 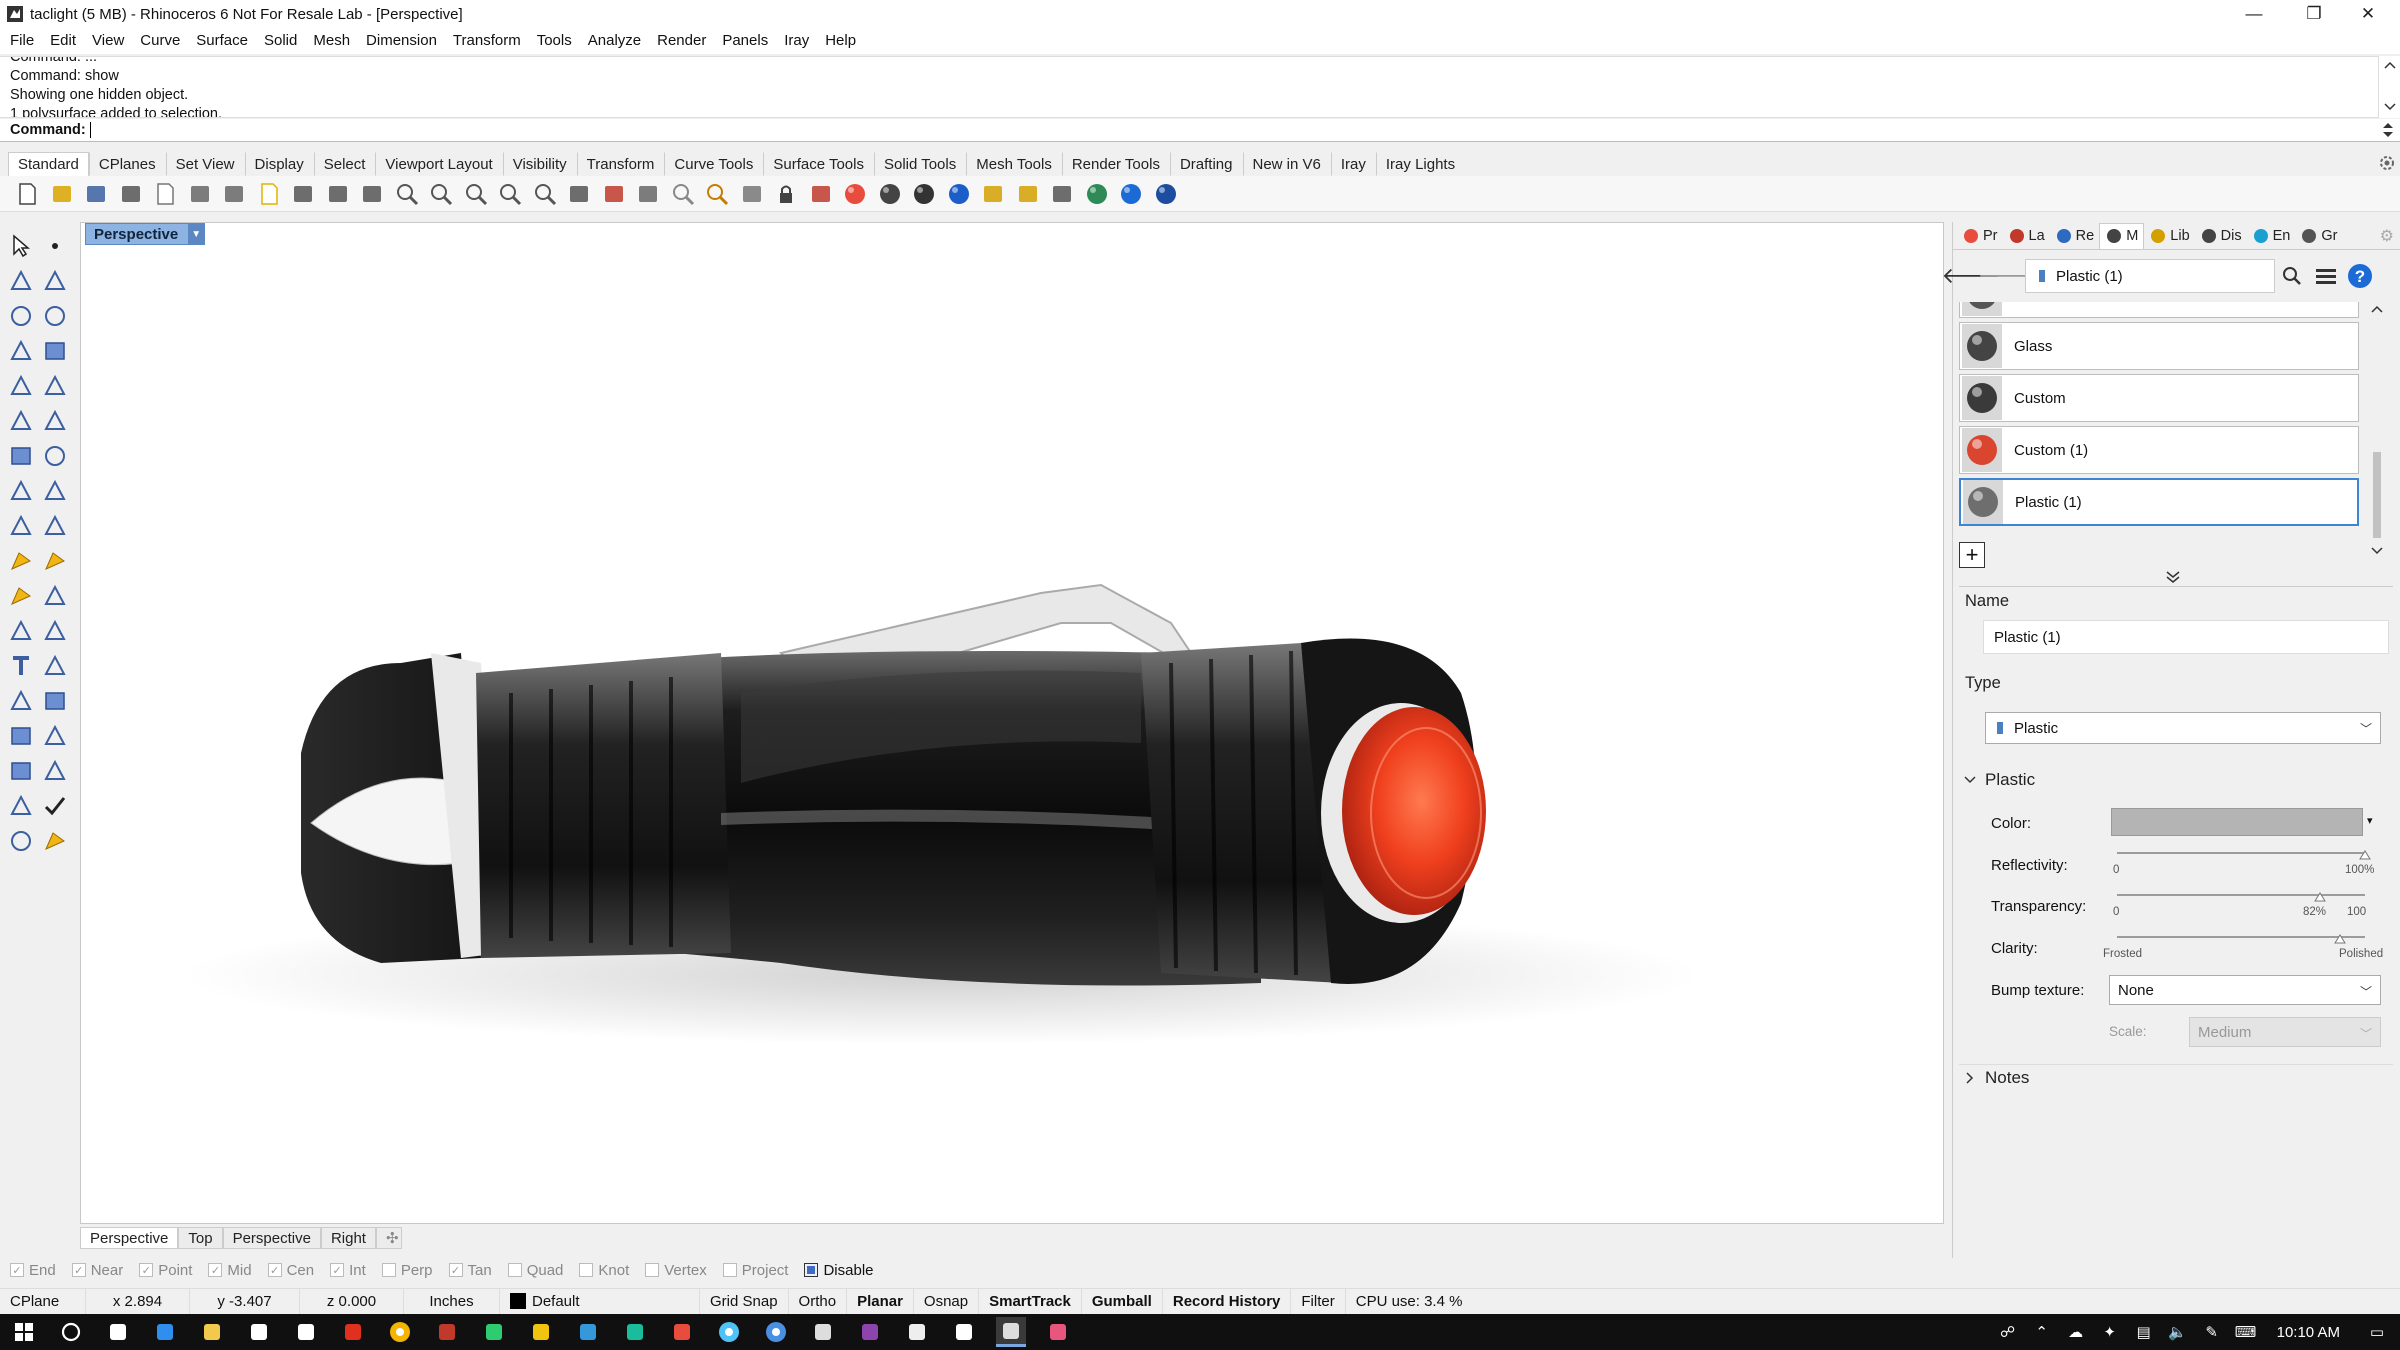 I want to click on app-blue-icon, so click(x=588, y=1332).